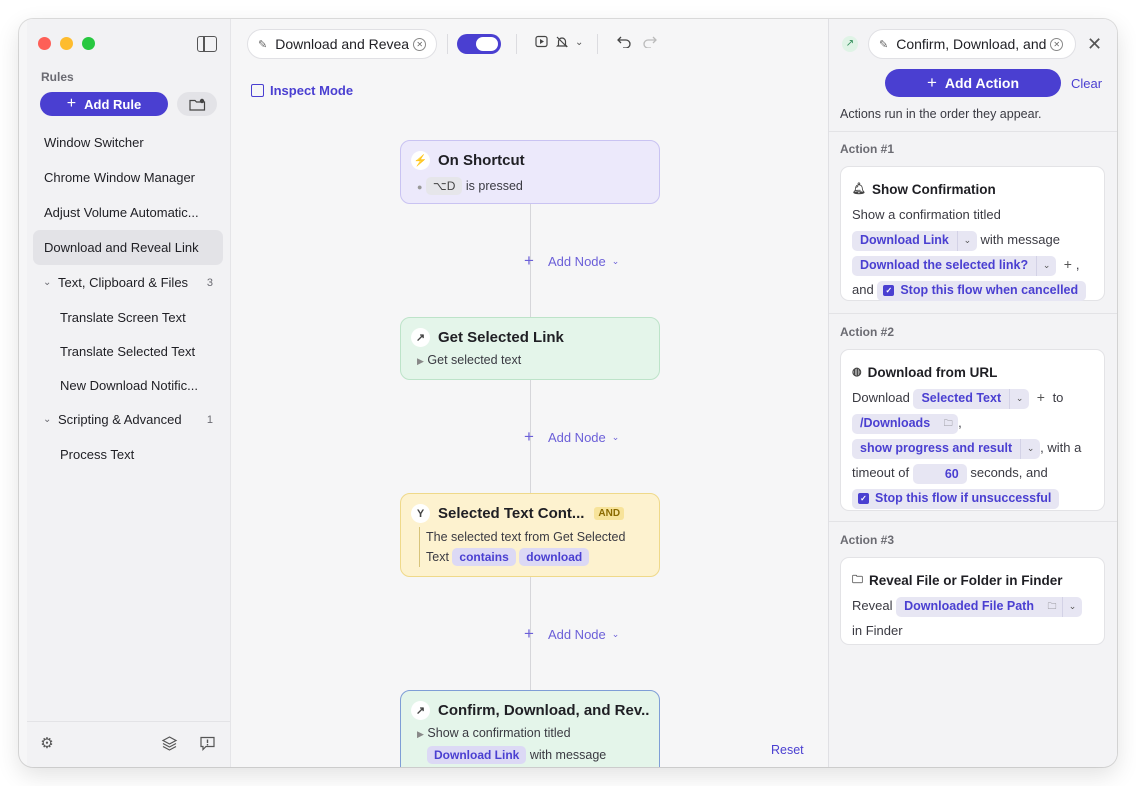 This screenshot has height=786, width=1136. Describe the element at coordinates (128, 317) in the screenshot. I see `rule-item: Translate Screen Text` at that location.